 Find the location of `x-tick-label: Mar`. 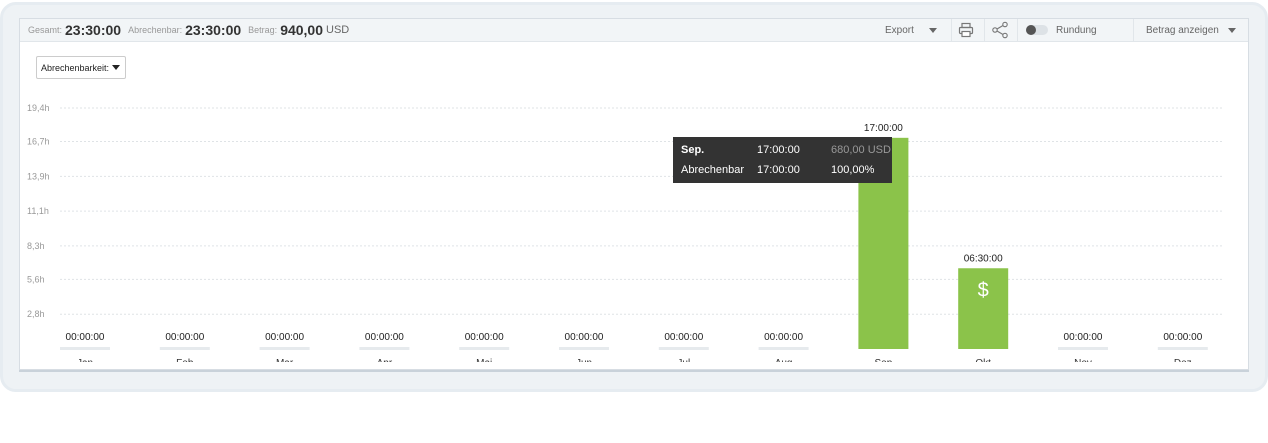

x-tick-label: Mar is located at coordinates (285, 360).